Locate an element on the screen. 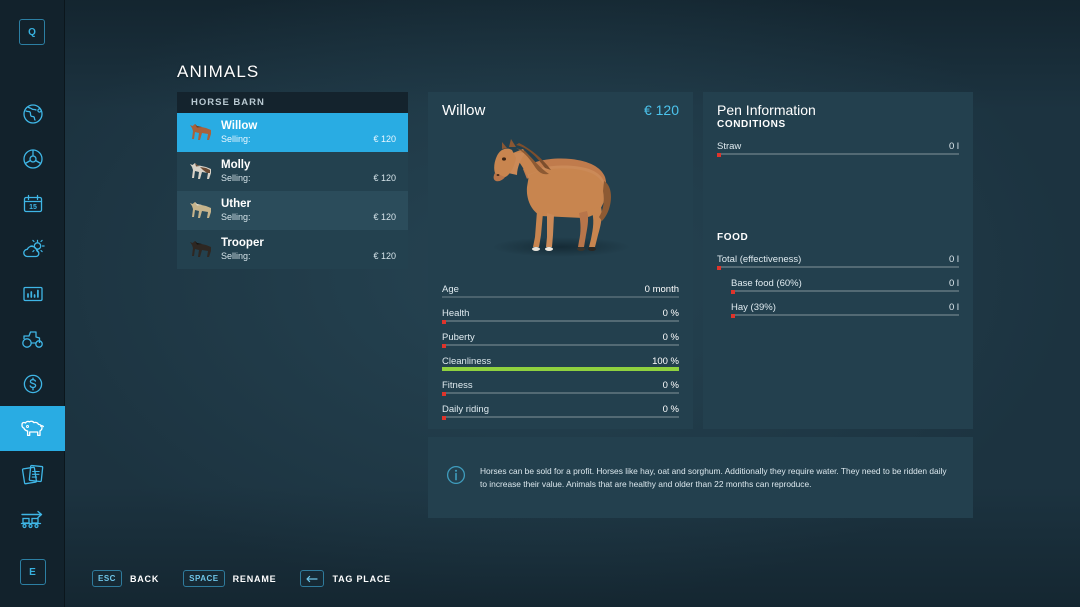  production-icon is located at coordinates (31, 519).